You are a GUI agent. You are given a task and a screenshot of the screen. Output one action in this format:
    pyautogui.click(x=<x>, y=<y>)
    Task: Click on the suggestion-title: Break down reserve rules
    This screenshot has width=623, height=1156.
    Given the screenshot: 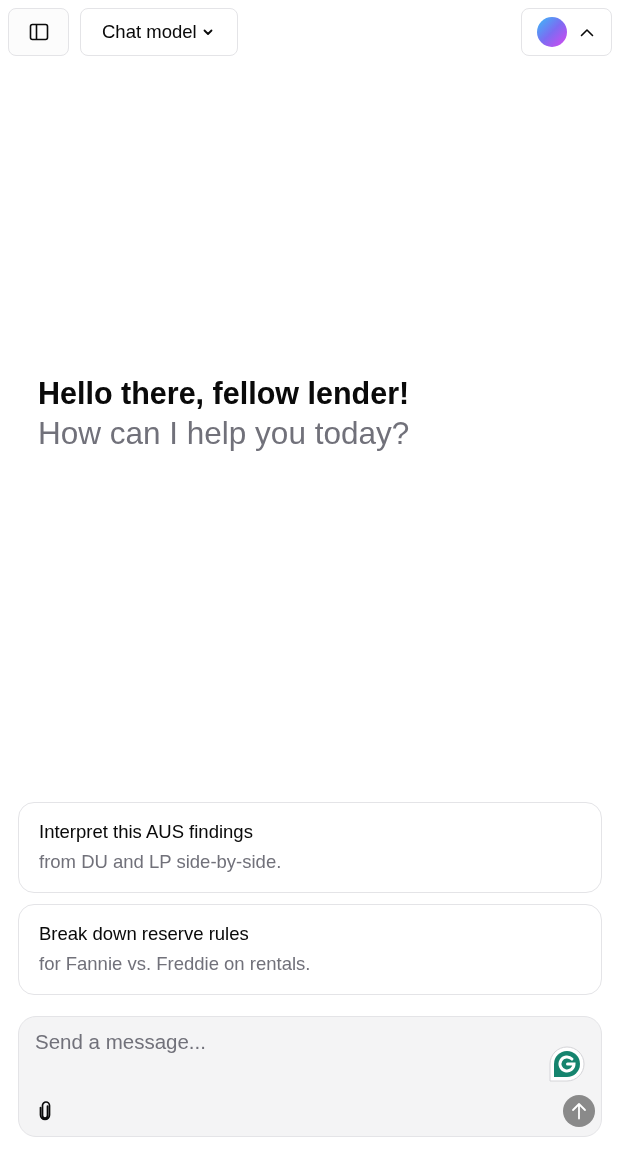 What is the action you would take?
    pyautogui.click(x=144, y=934)
    